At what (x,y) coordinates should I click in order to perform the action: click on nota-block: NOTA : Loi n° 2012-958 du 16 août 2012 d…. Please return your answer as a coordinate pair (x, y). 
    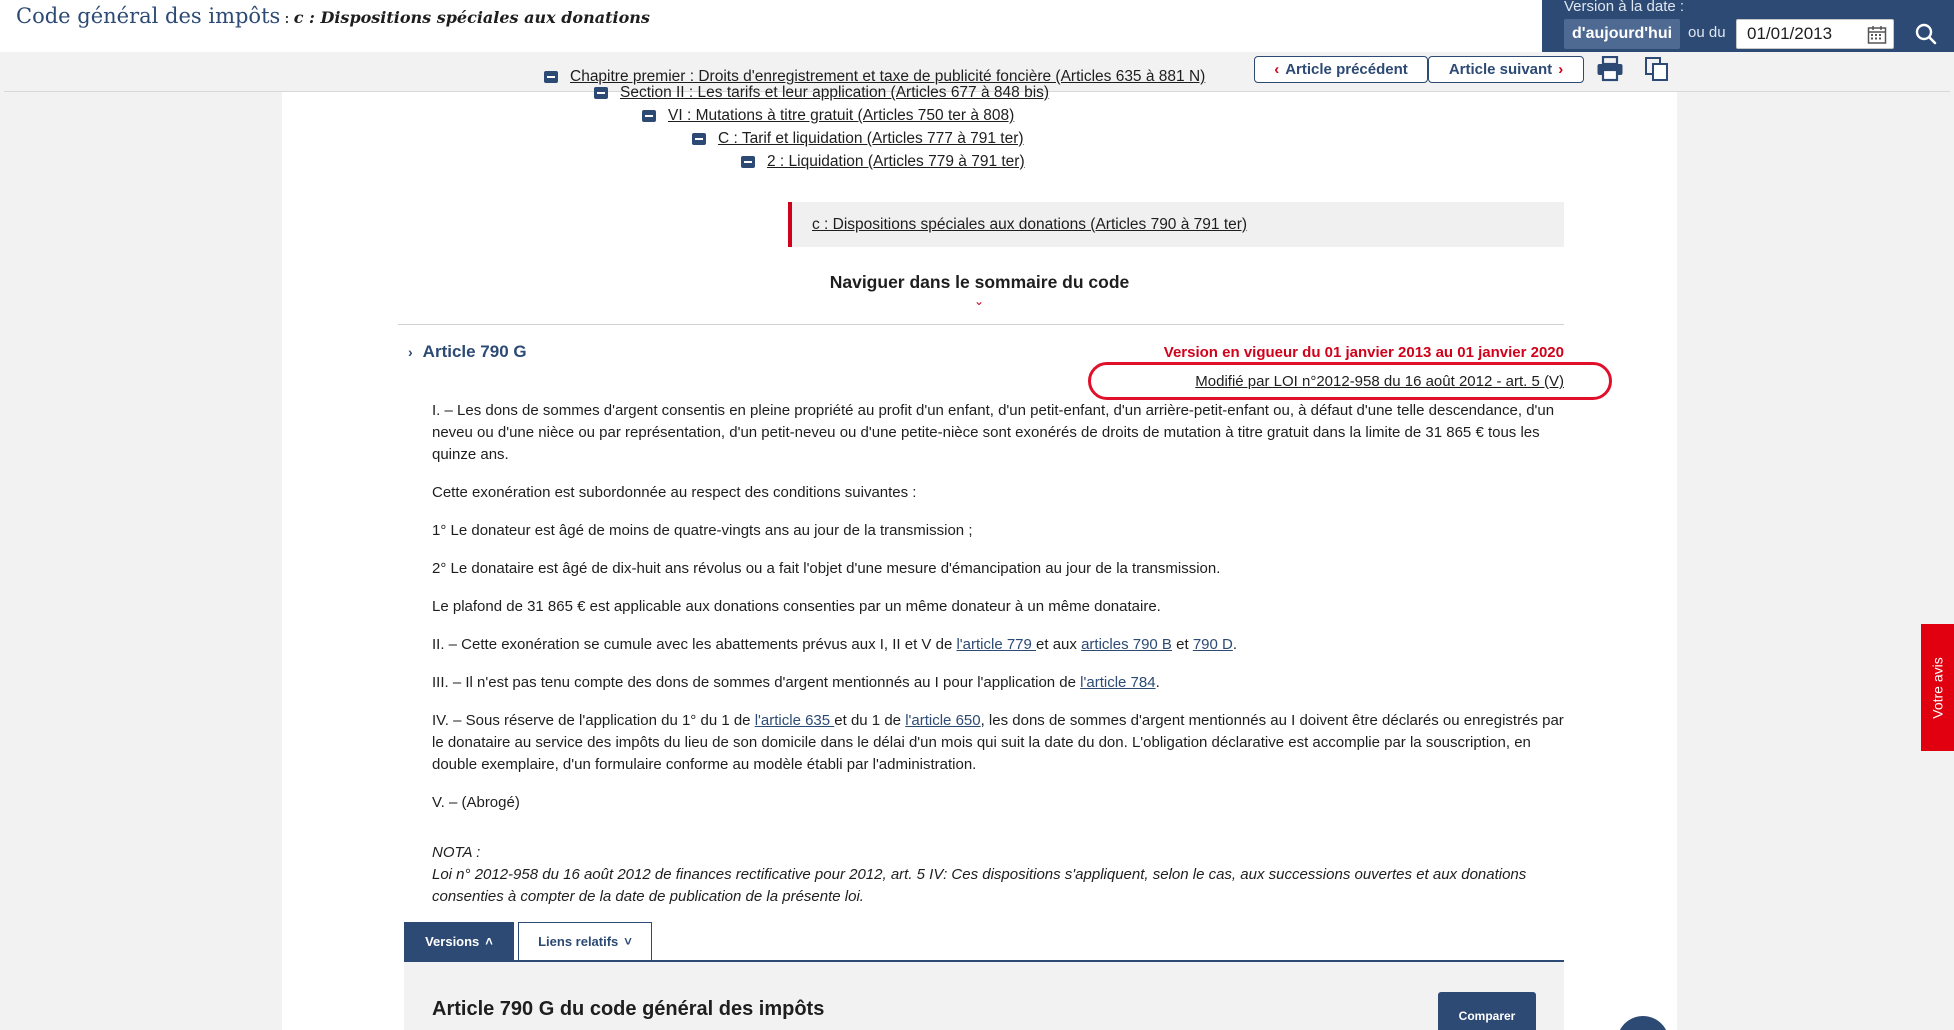
    Looking at the image, I should click on (999, 875).